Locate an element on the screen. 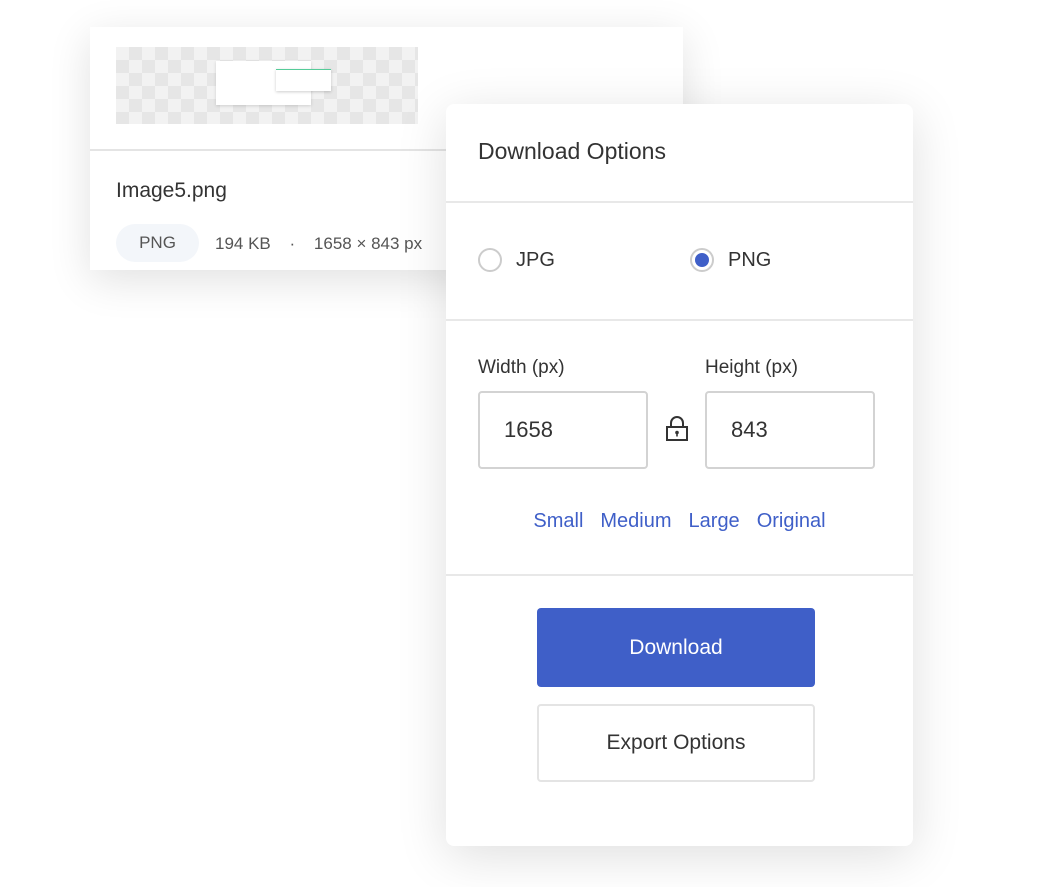  width-input is located at coordinates (563, 430).